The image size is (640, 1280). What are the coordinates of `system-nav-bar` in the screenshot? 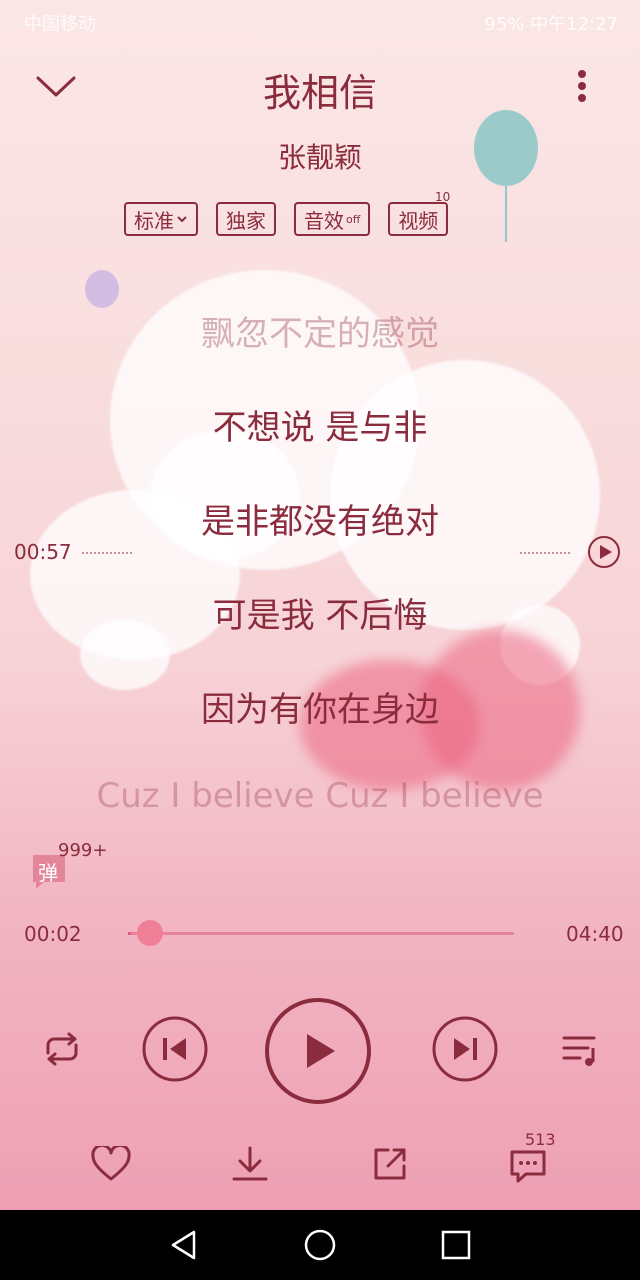 It's located at (320, 1245).